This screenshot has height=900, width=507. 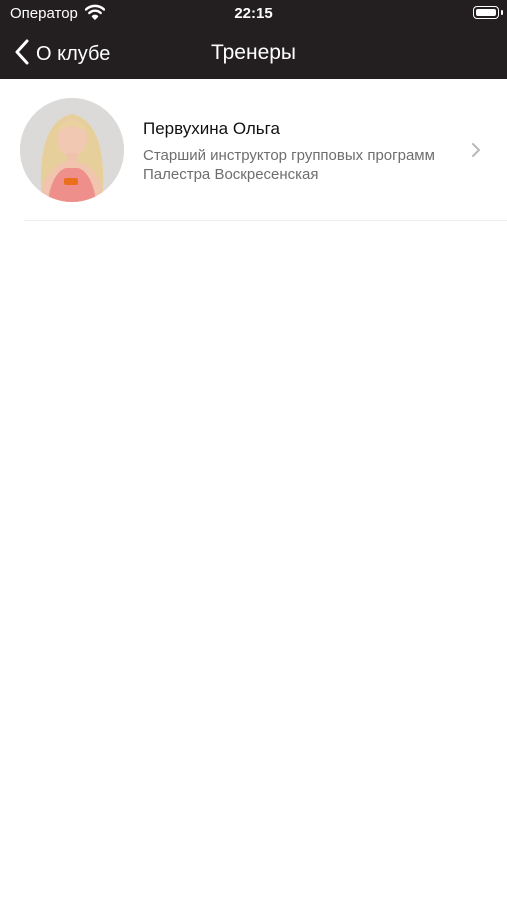 I want to click on status-bar: Оператор 22:15, so click(x=253, y=15).